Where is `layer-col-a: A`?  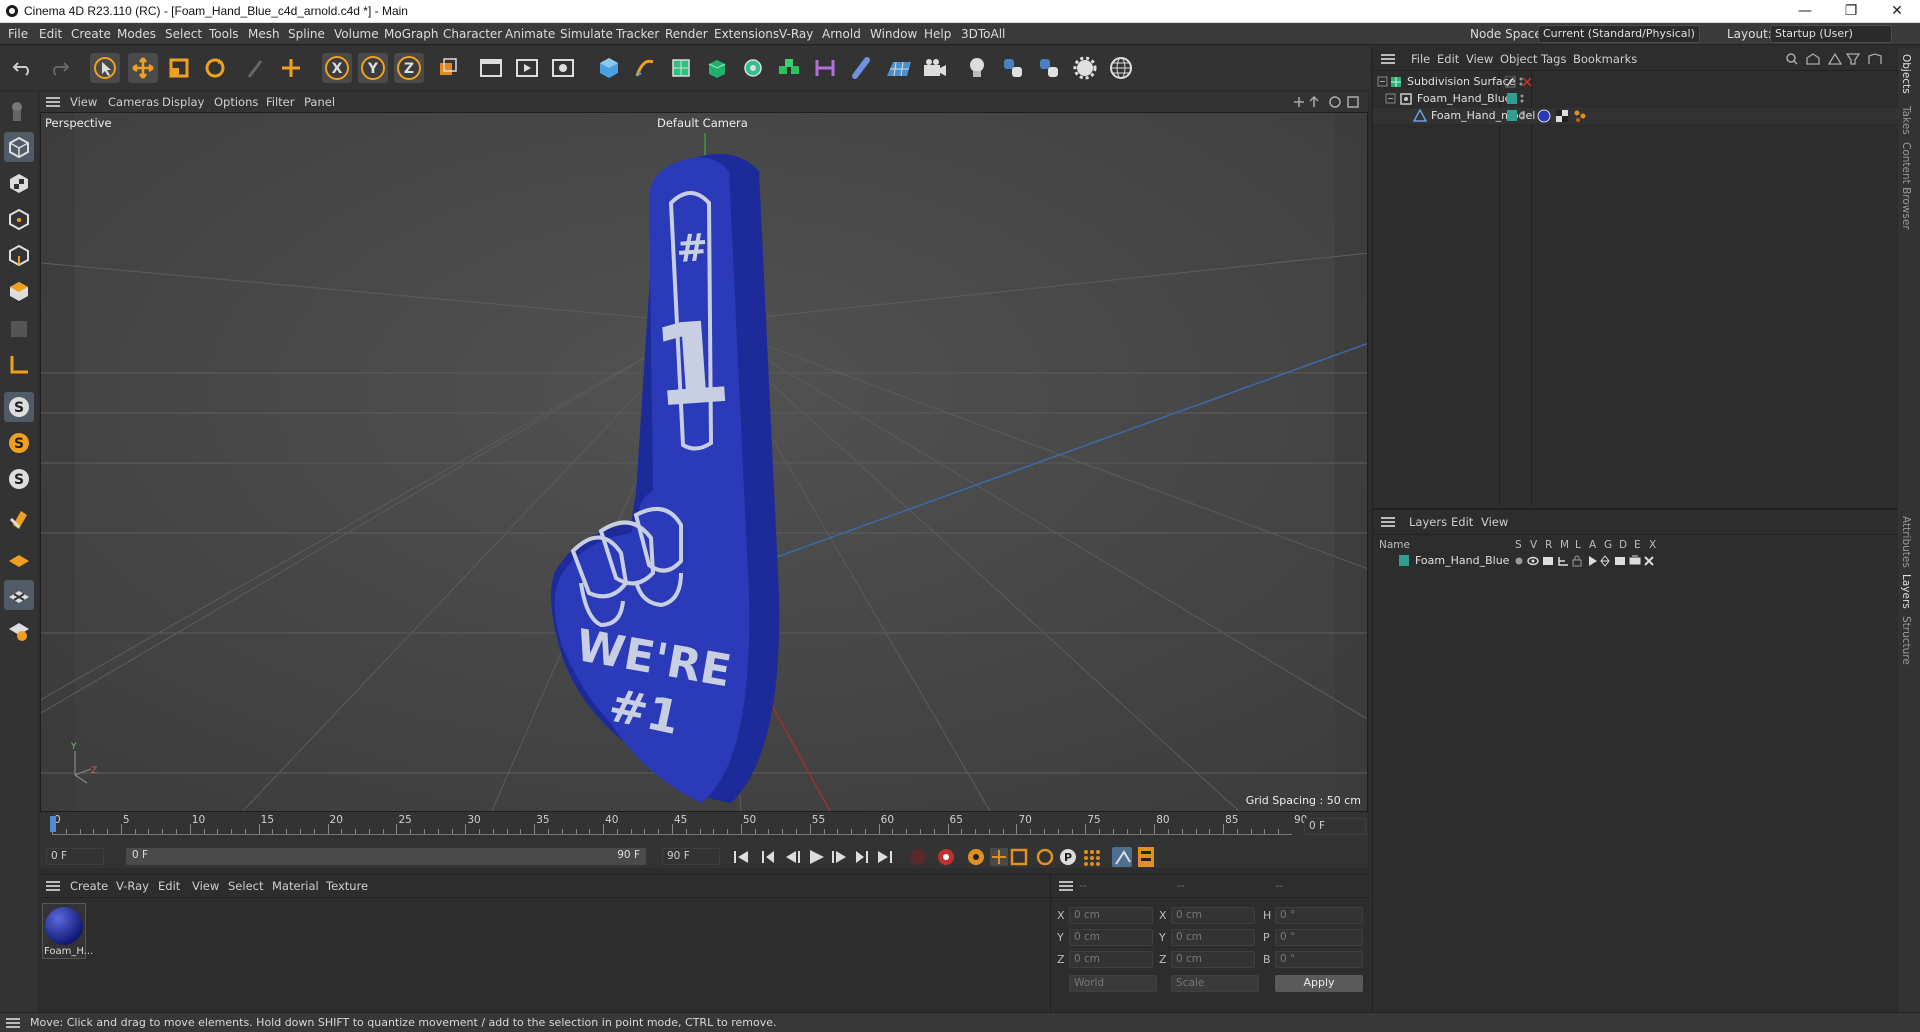 layer-col-a: A is located at coordinates (1592, 545).